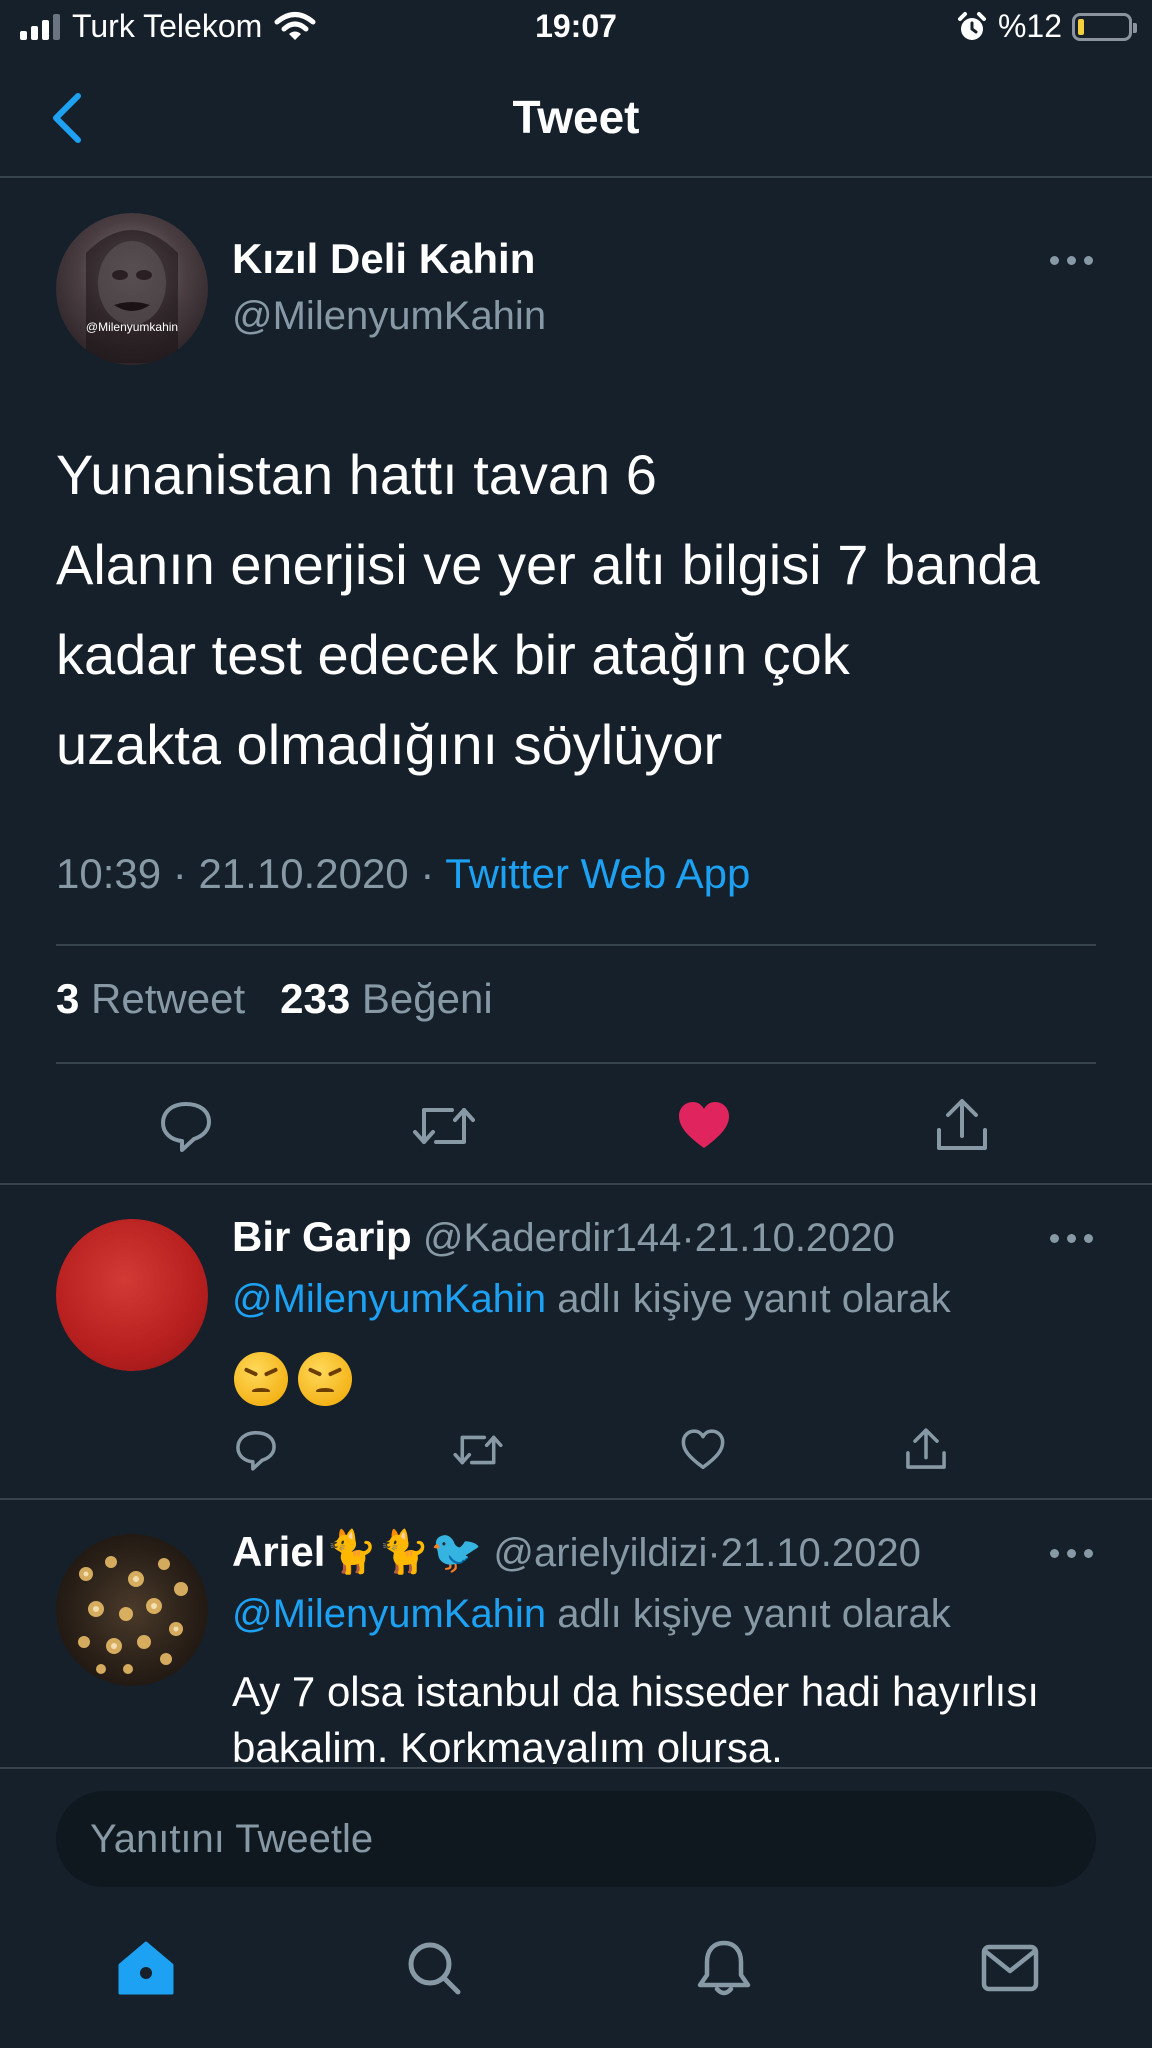 This screenshot has width=1152, height=2048. I want to click on alarm-icon, so click(971, 25).